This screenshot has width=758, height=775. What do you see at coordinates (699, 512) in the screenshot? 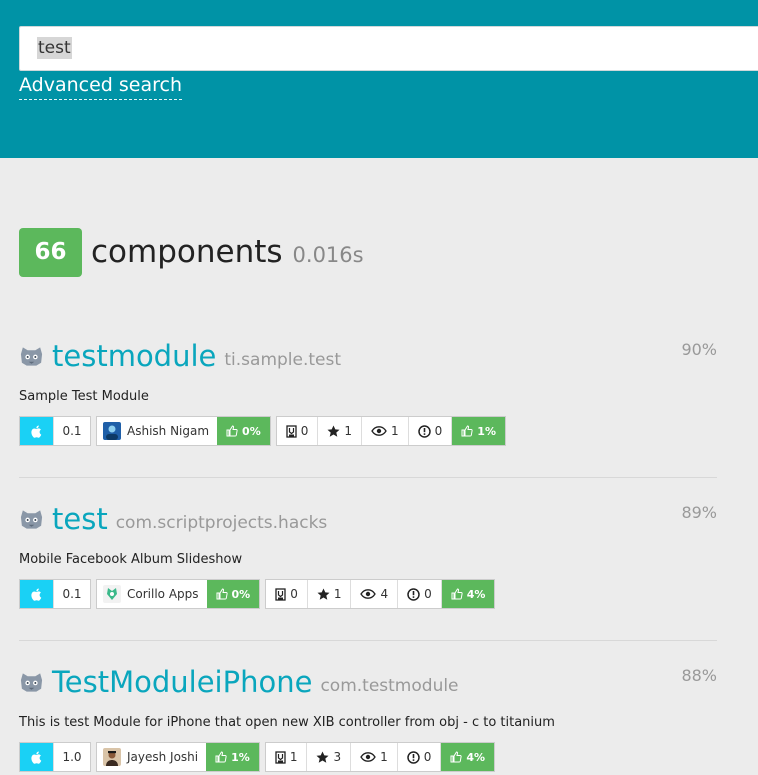
I see `result-score: 89%` at bounding box center [699, 512].